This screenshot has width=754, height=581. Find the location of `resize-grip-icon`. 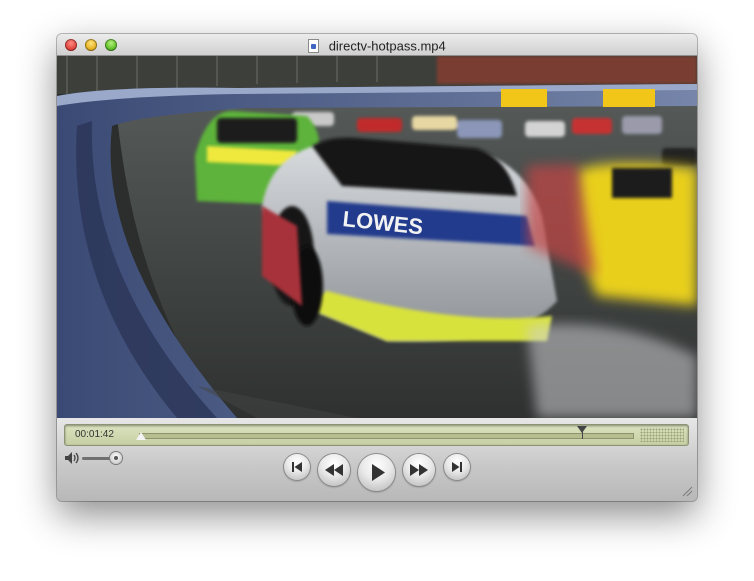

resize-grip-icon is located at coordinates (687, 491).